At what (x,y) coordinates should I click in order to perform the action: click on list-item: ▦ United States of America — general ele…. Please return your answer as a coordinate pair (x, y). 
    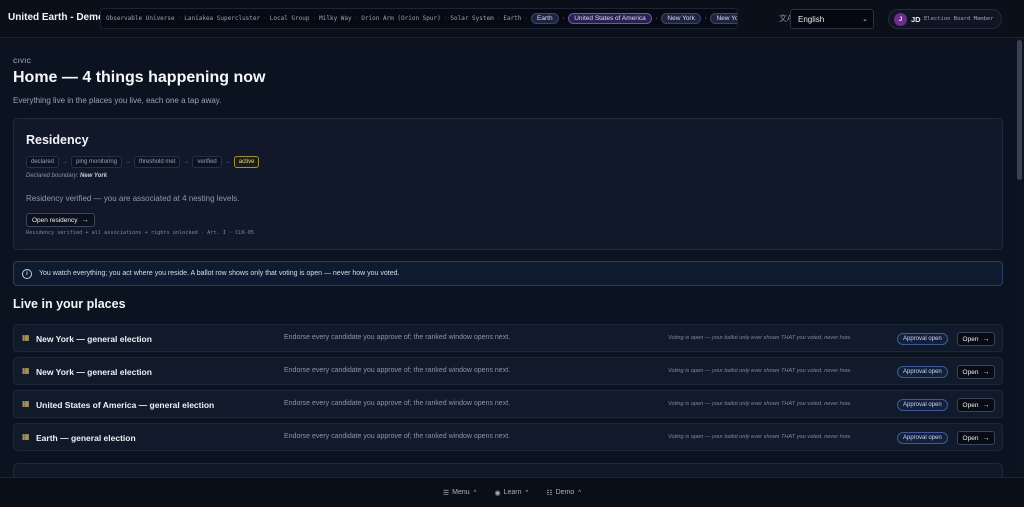
    Looking at the image, I should click on (508, 404).